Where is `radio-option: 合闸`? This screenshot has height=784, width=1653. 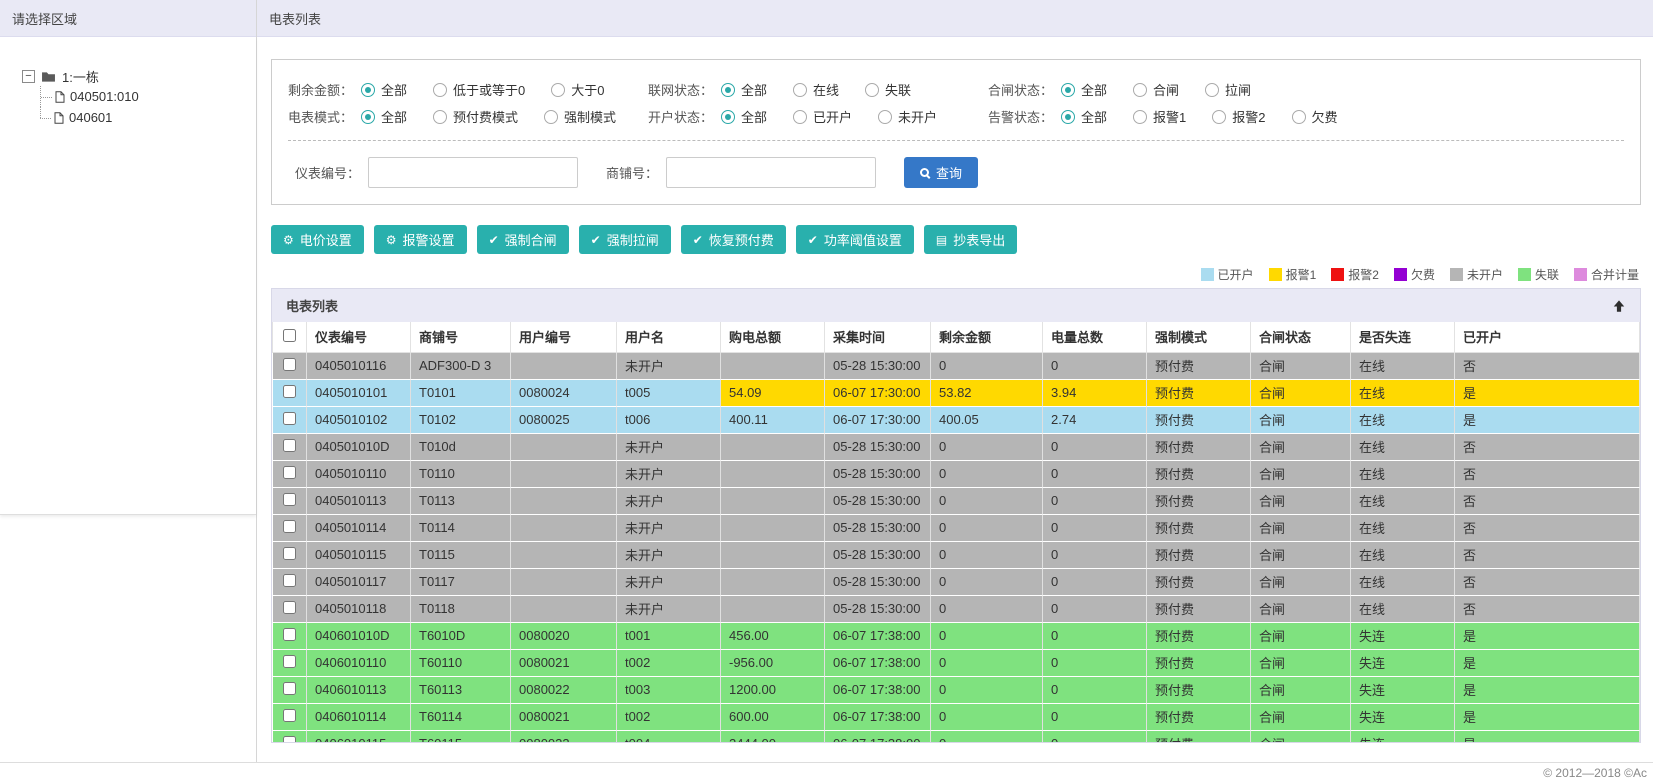
radio-option: 合闸 is located at coordinates (1156, 89).